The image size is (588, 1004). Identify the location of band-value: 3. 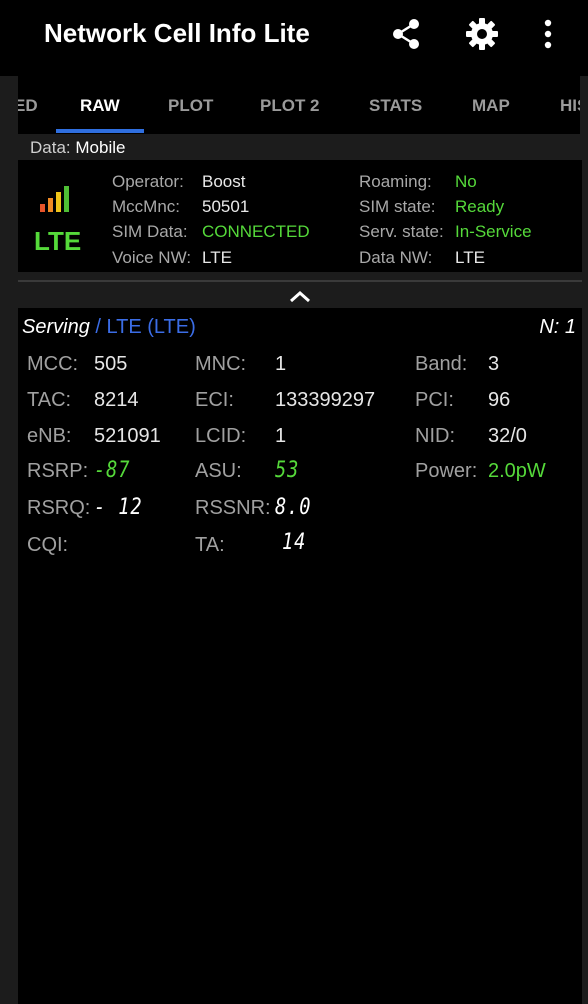
(494, 364).